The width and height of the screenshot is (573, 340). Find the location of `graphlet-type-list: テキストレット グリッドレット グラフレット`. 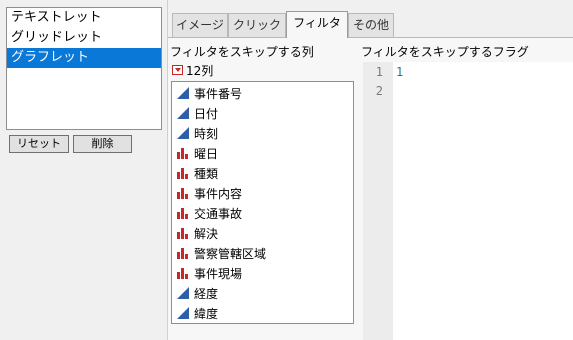

graphlet-type-list: テキストレット グリッドレット グラフレット is located at coordinates (84, 68).